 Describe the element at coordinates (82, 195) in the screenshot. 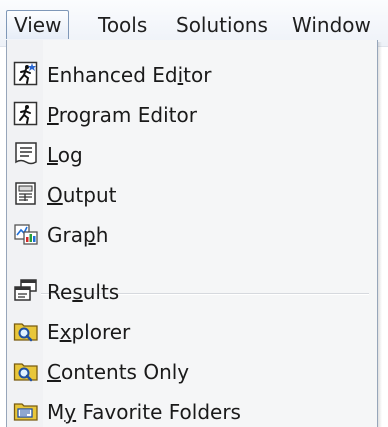

I see `menu-item-output-label: Output` at that location.